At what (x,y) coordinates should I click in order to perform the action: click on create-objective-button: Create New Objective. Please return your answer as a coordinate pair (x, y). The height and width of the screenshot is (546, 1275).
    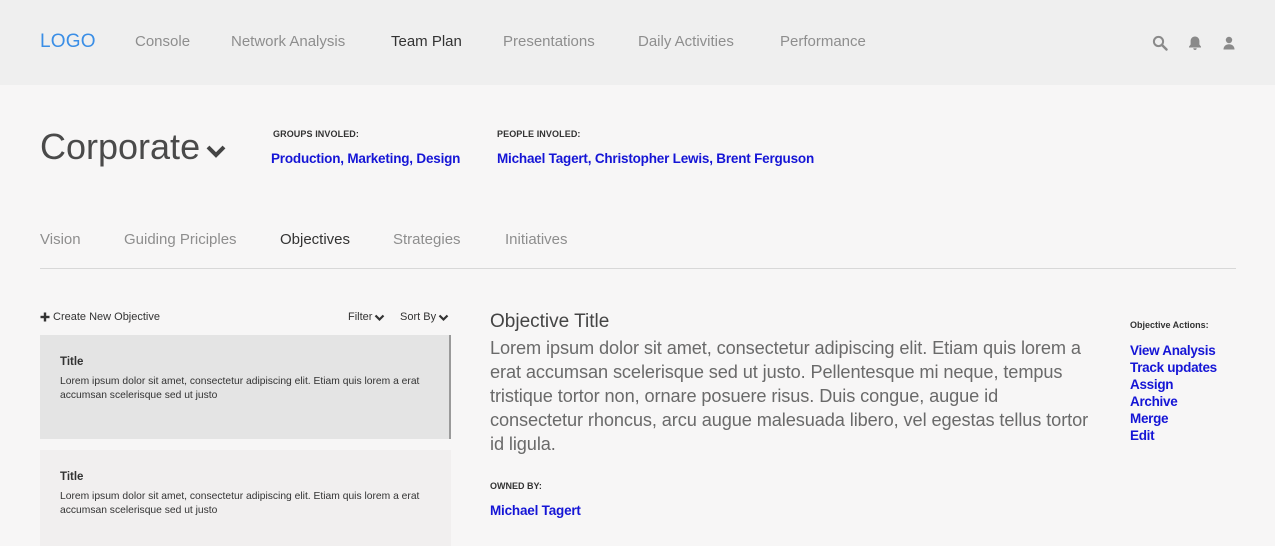
    Looking at the image, I should click on (100, 317).